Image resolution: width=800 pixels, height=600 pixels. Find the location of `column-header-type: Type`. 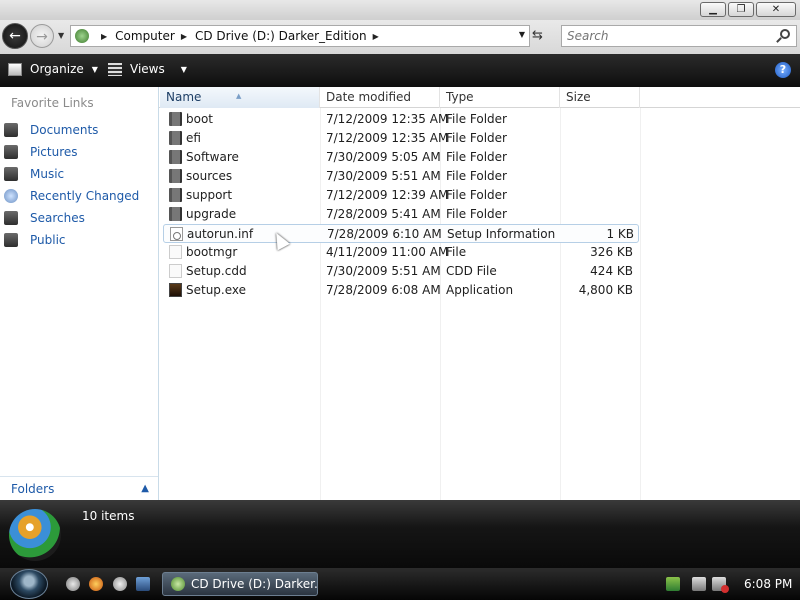

column-header-type: Type is located at coordinates (500, 97).